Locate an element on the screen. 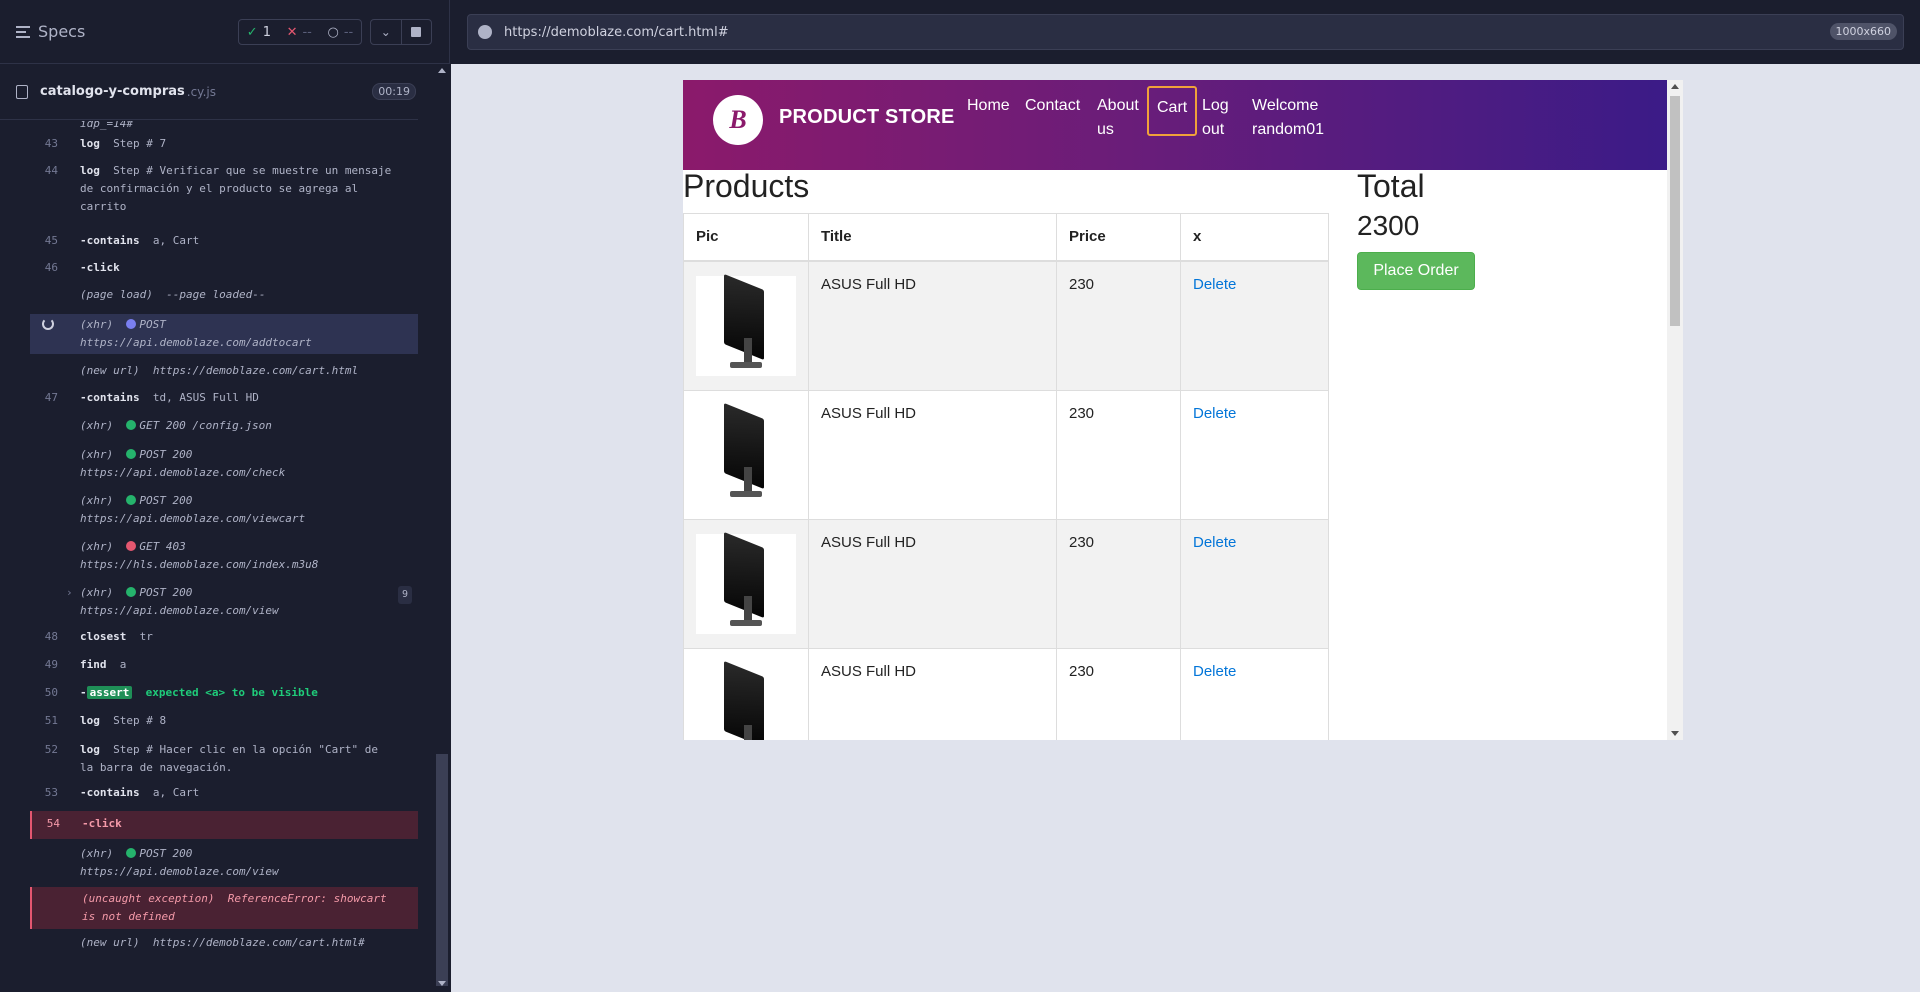 The width and height of the screenshot is (1920, 992). brand-name: PRODUCT STORE is located at coordinates (867, 117).